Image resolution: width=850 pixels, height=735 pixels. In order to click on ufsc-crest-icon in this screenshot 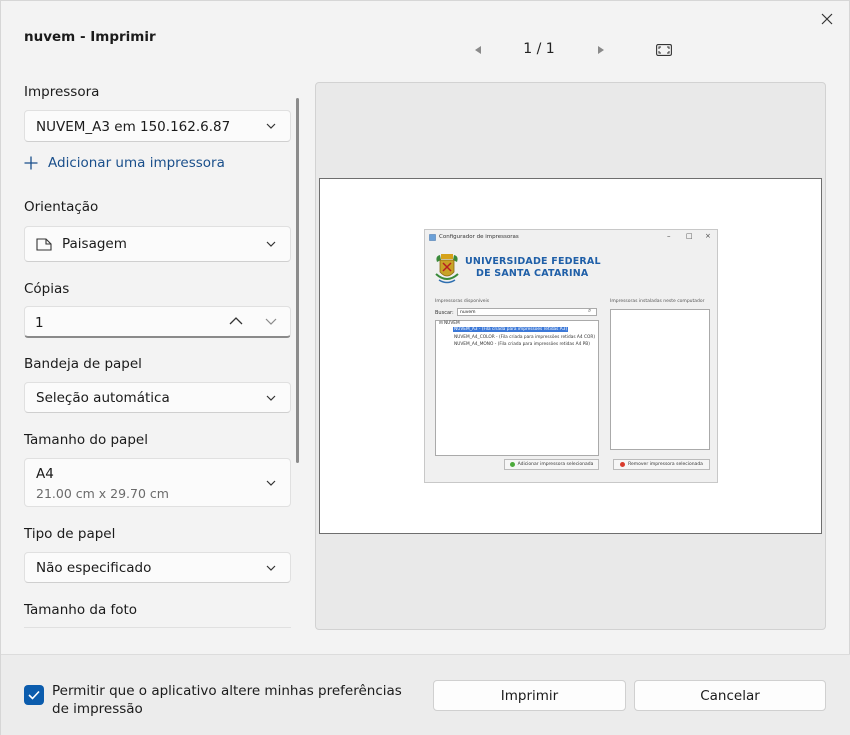, I will do `click(447, 269)`.